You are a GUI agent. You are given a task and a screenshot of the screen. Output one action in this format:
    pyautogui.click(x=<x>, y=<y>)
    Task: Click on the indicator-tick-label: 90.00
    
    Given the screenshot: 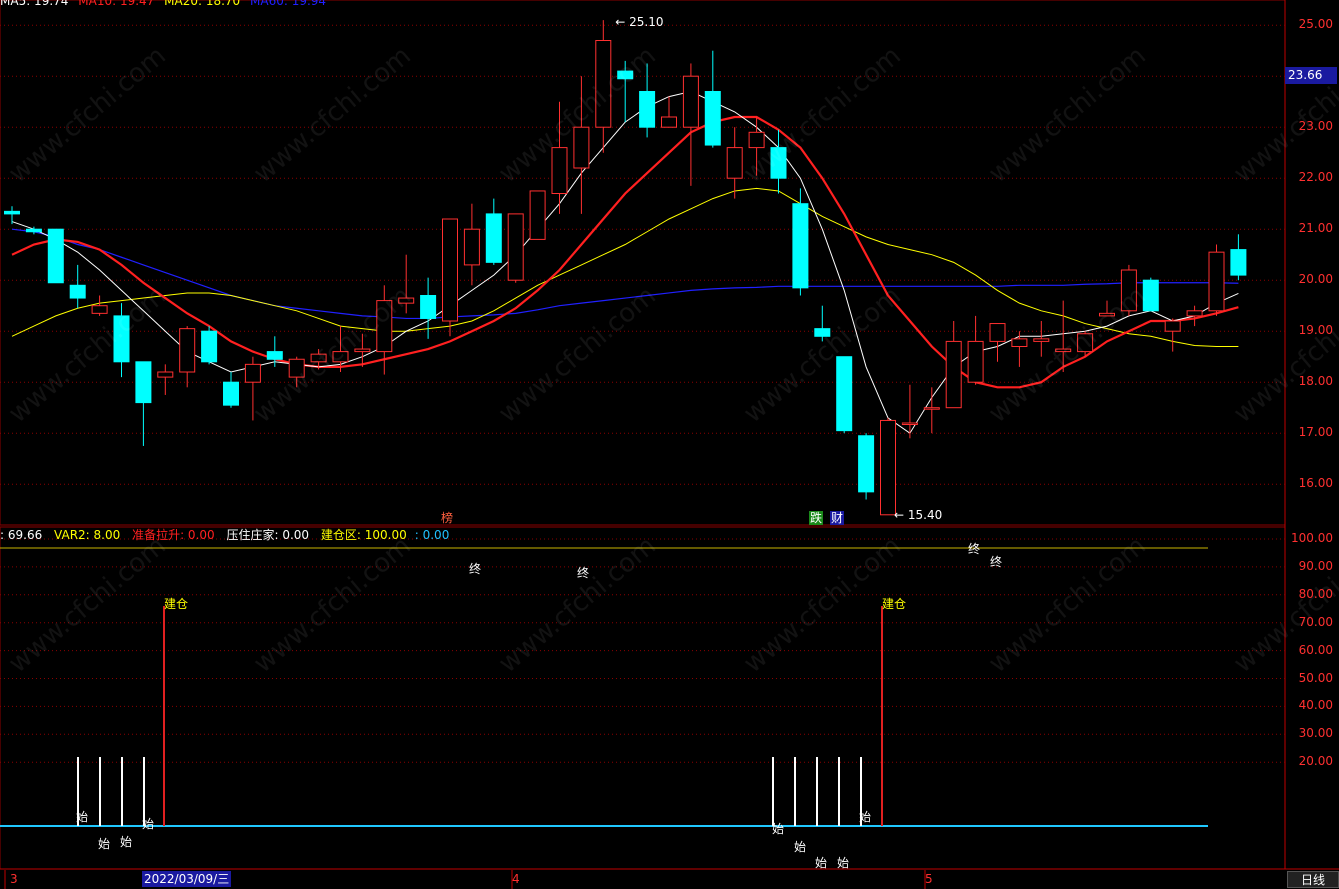 What is the action you would take?
    pyautogui.click(x=1315, y=565)
    